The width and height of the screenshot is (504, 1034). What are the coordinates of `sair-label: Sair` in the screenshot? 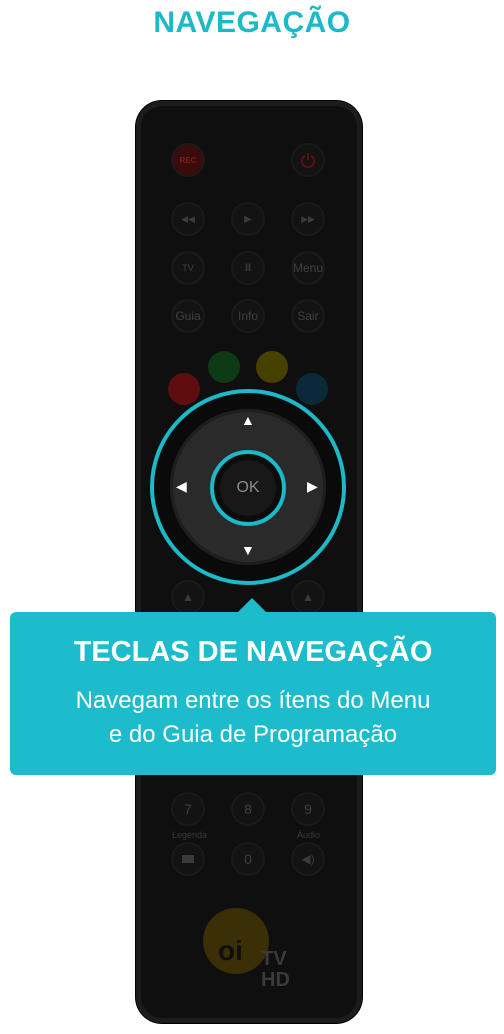 It's located at (308, 316).